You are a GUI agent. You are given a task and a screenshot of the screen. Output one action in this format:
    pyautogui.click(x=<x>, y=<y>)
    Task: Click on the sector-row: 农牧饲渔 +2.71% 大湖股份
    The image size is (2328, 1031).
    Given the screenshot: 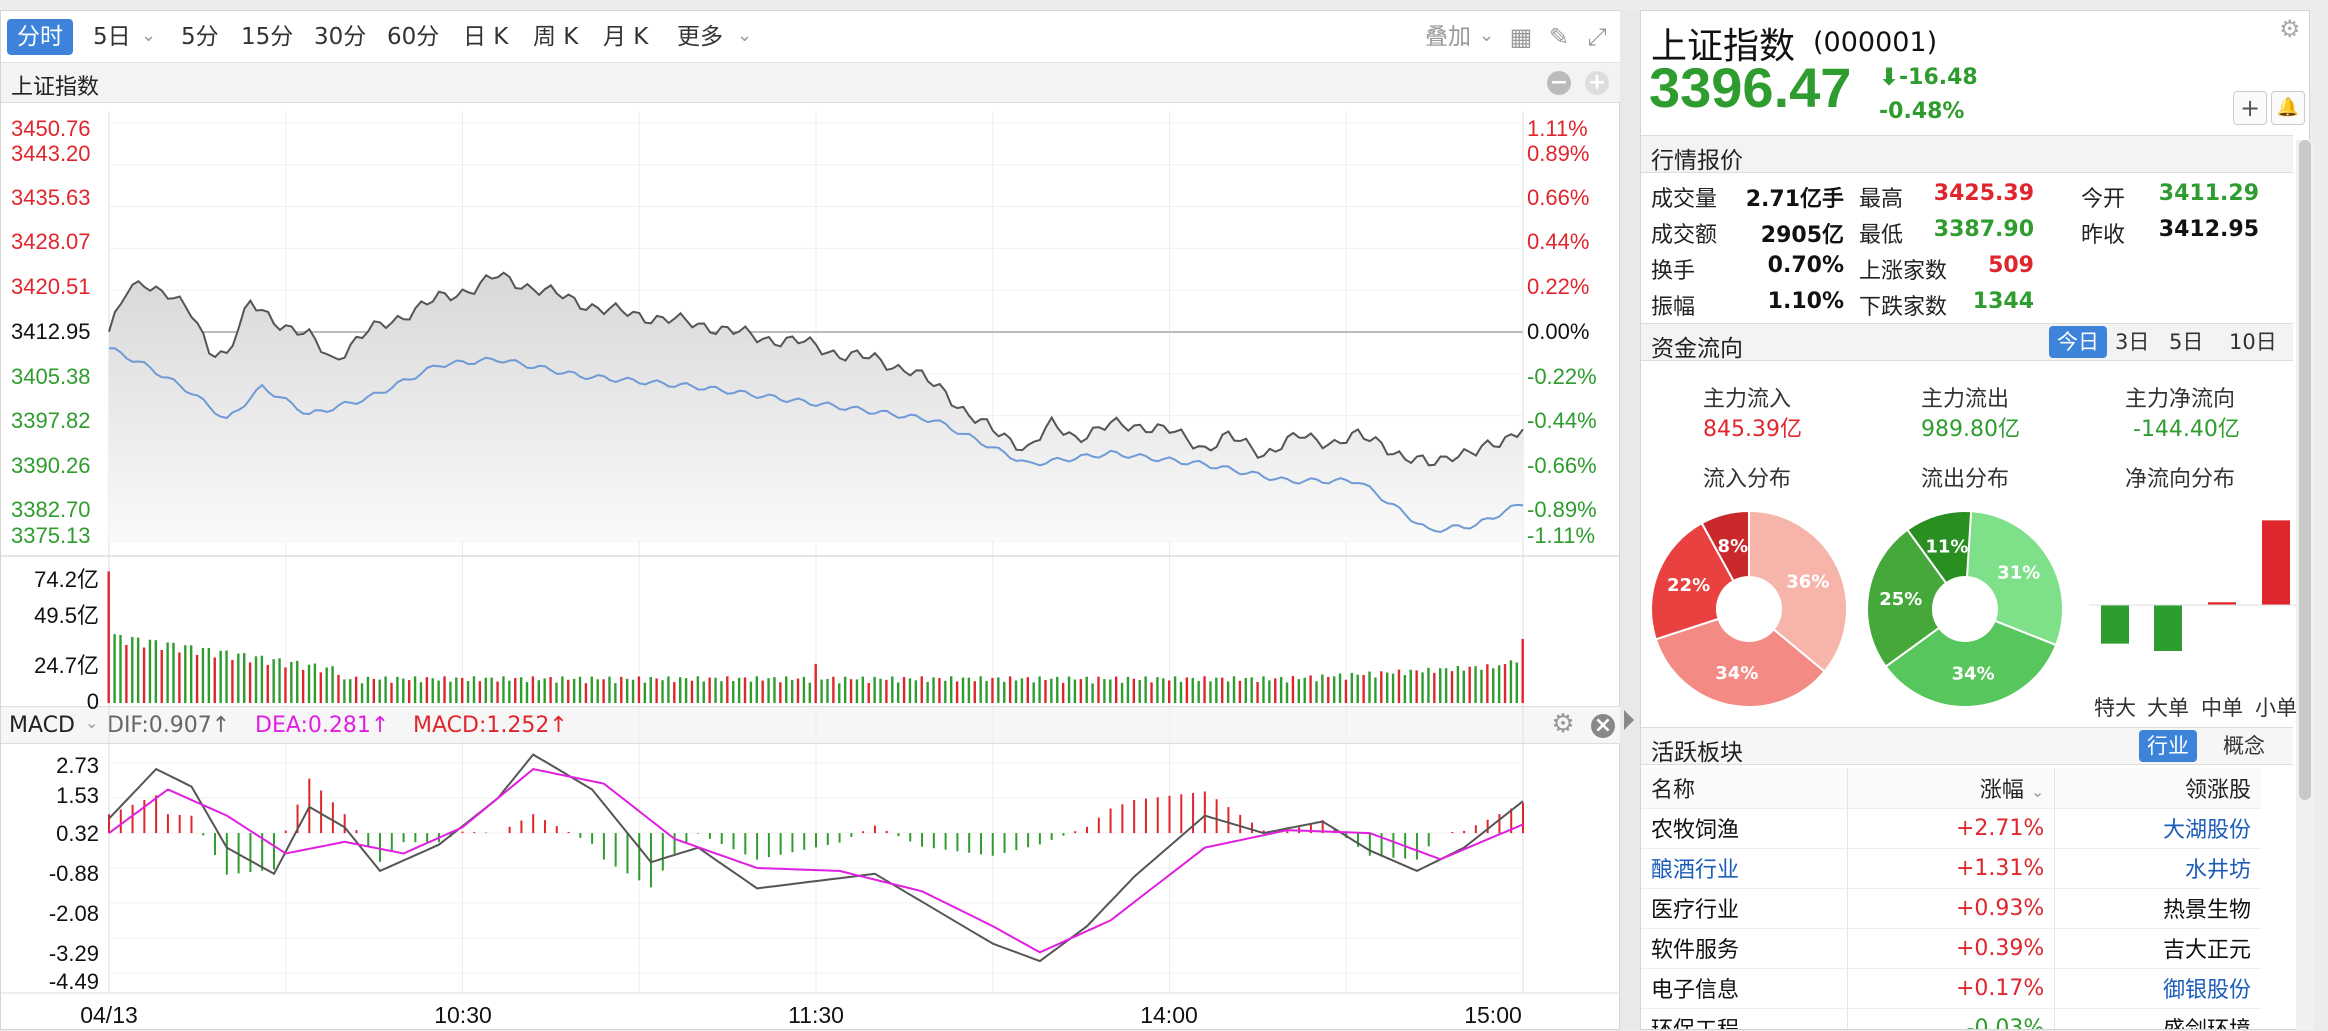 What is the action you would take?
    pyautogui.click(x=1951, y=828)
    